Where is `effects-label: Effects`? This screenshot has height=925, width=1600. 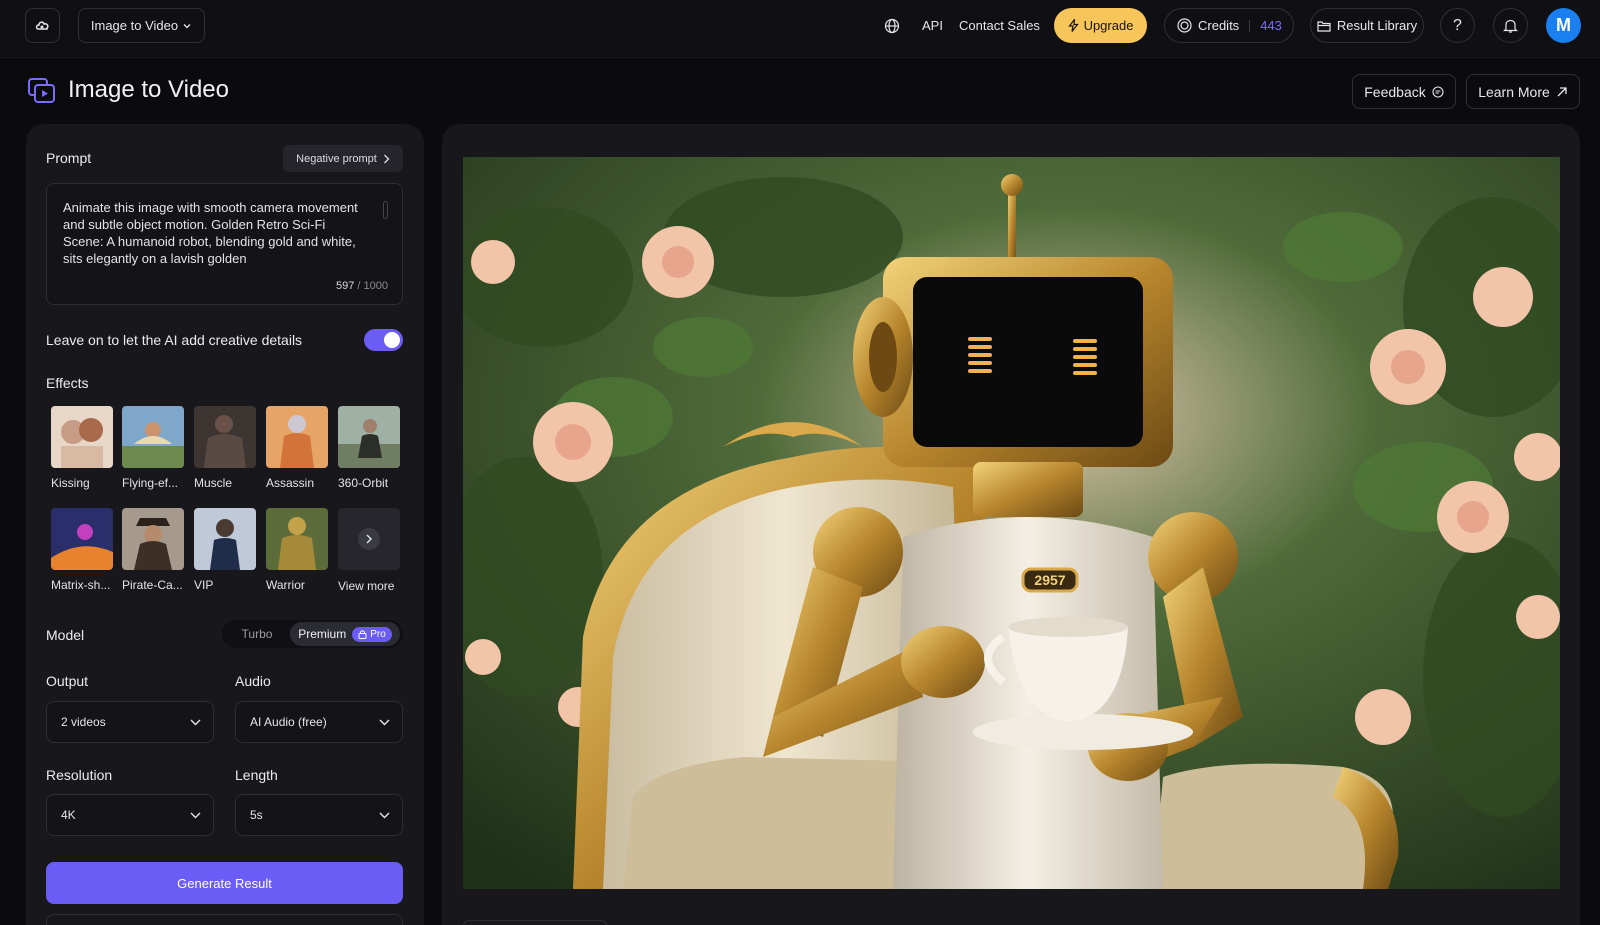
effects-label: Effects is located at coordinates (67, 383).